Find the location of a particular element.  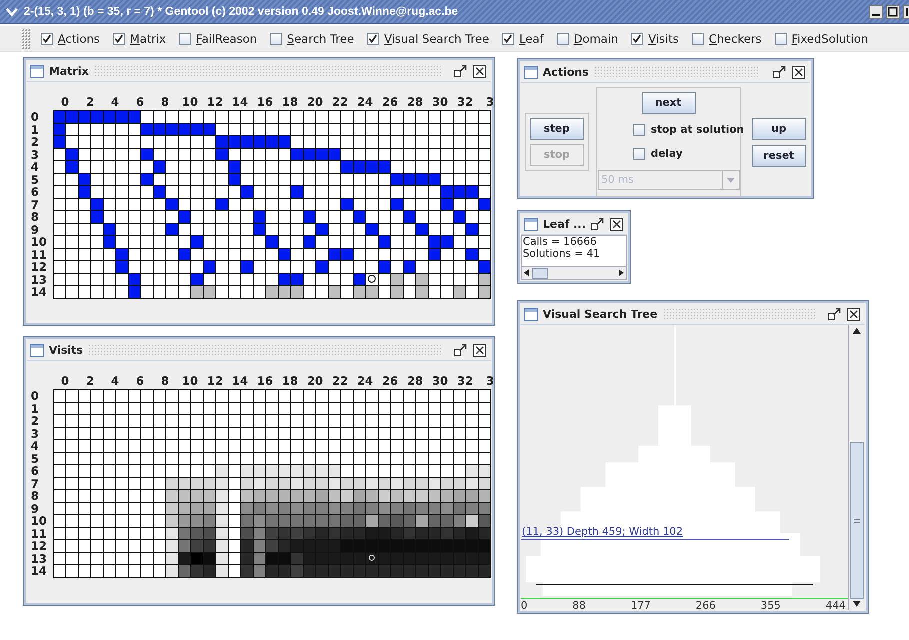

node-info-link: (11, 33) Depth 459; Width 102 is located at coordinates (603, 532).